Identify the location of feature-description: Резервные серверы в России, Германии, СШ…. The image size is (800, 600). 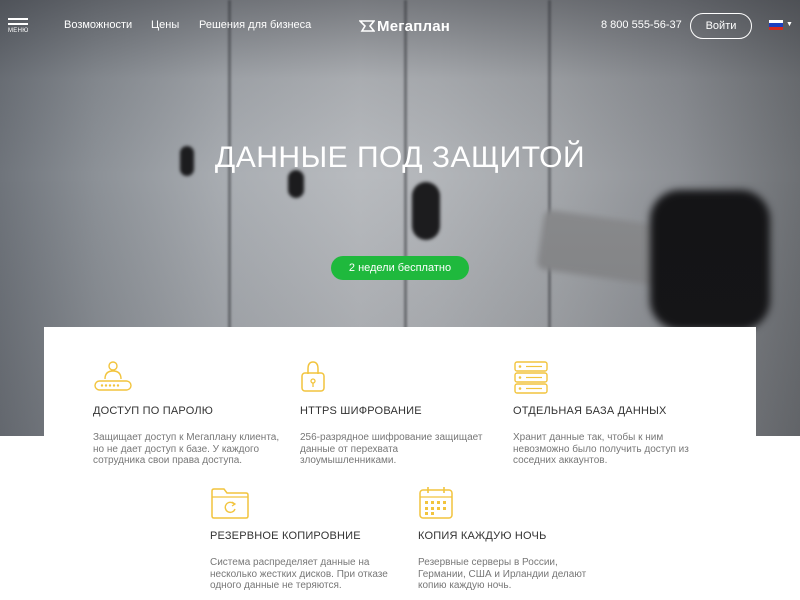
(502, 574).